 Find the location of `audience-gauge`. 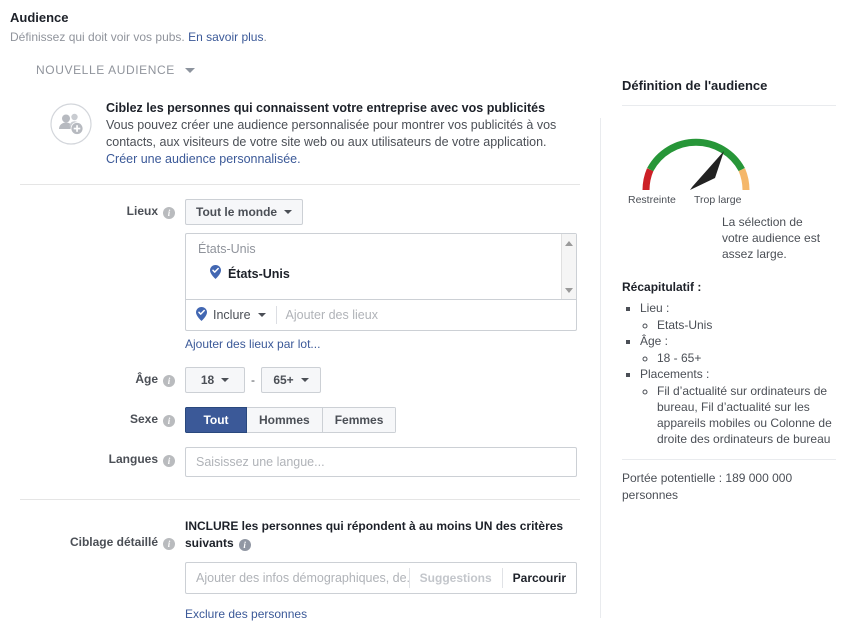

audience-gauge is located at coordinates (735, 157).